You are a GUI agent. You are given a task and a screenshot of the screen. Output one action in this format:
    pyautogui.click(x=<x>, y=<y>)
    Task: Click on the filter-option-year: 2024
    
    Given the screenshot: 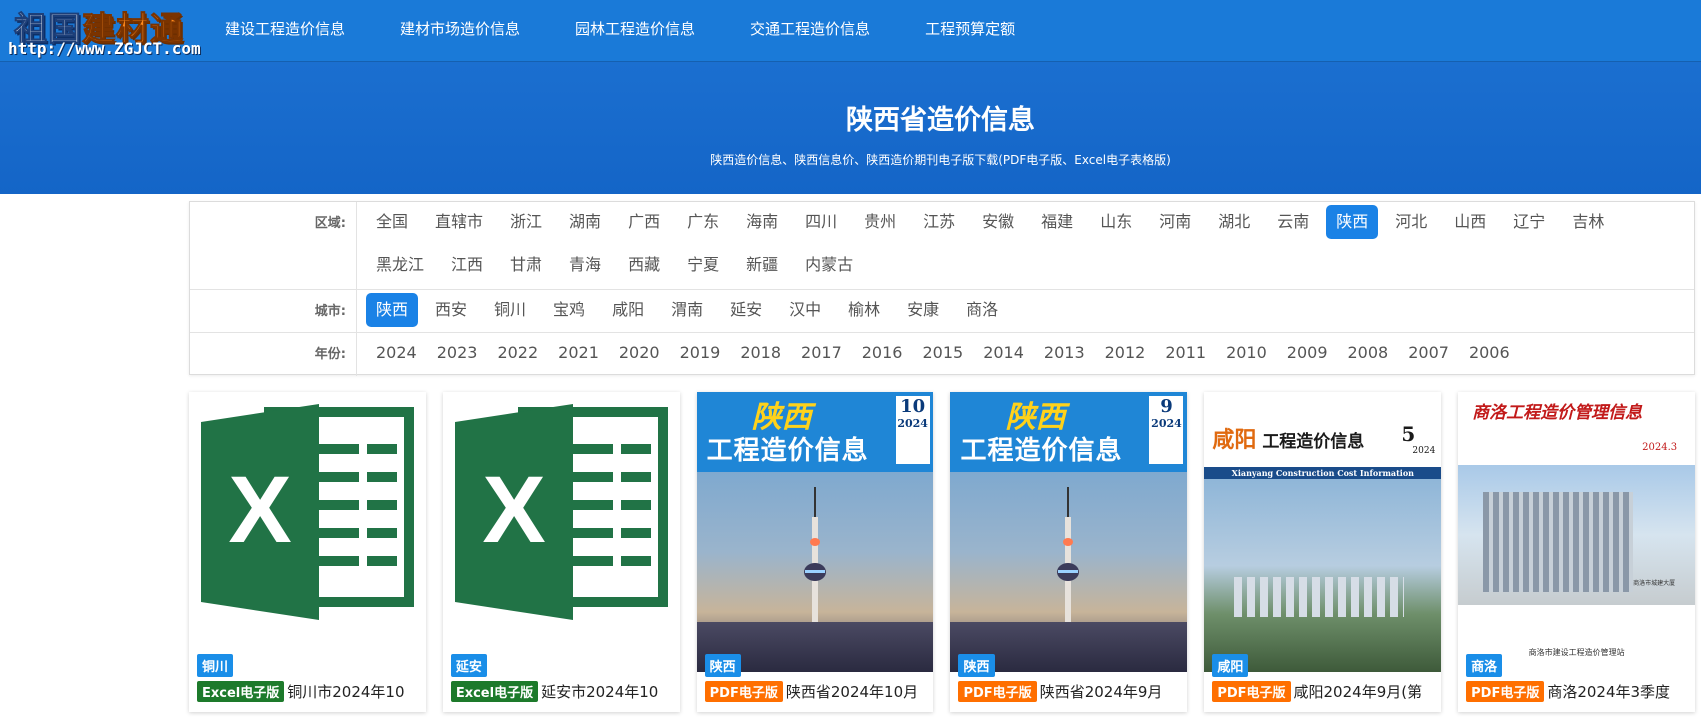 What is the action you would take?
    pyautogui.click(x=396, y=353)
    